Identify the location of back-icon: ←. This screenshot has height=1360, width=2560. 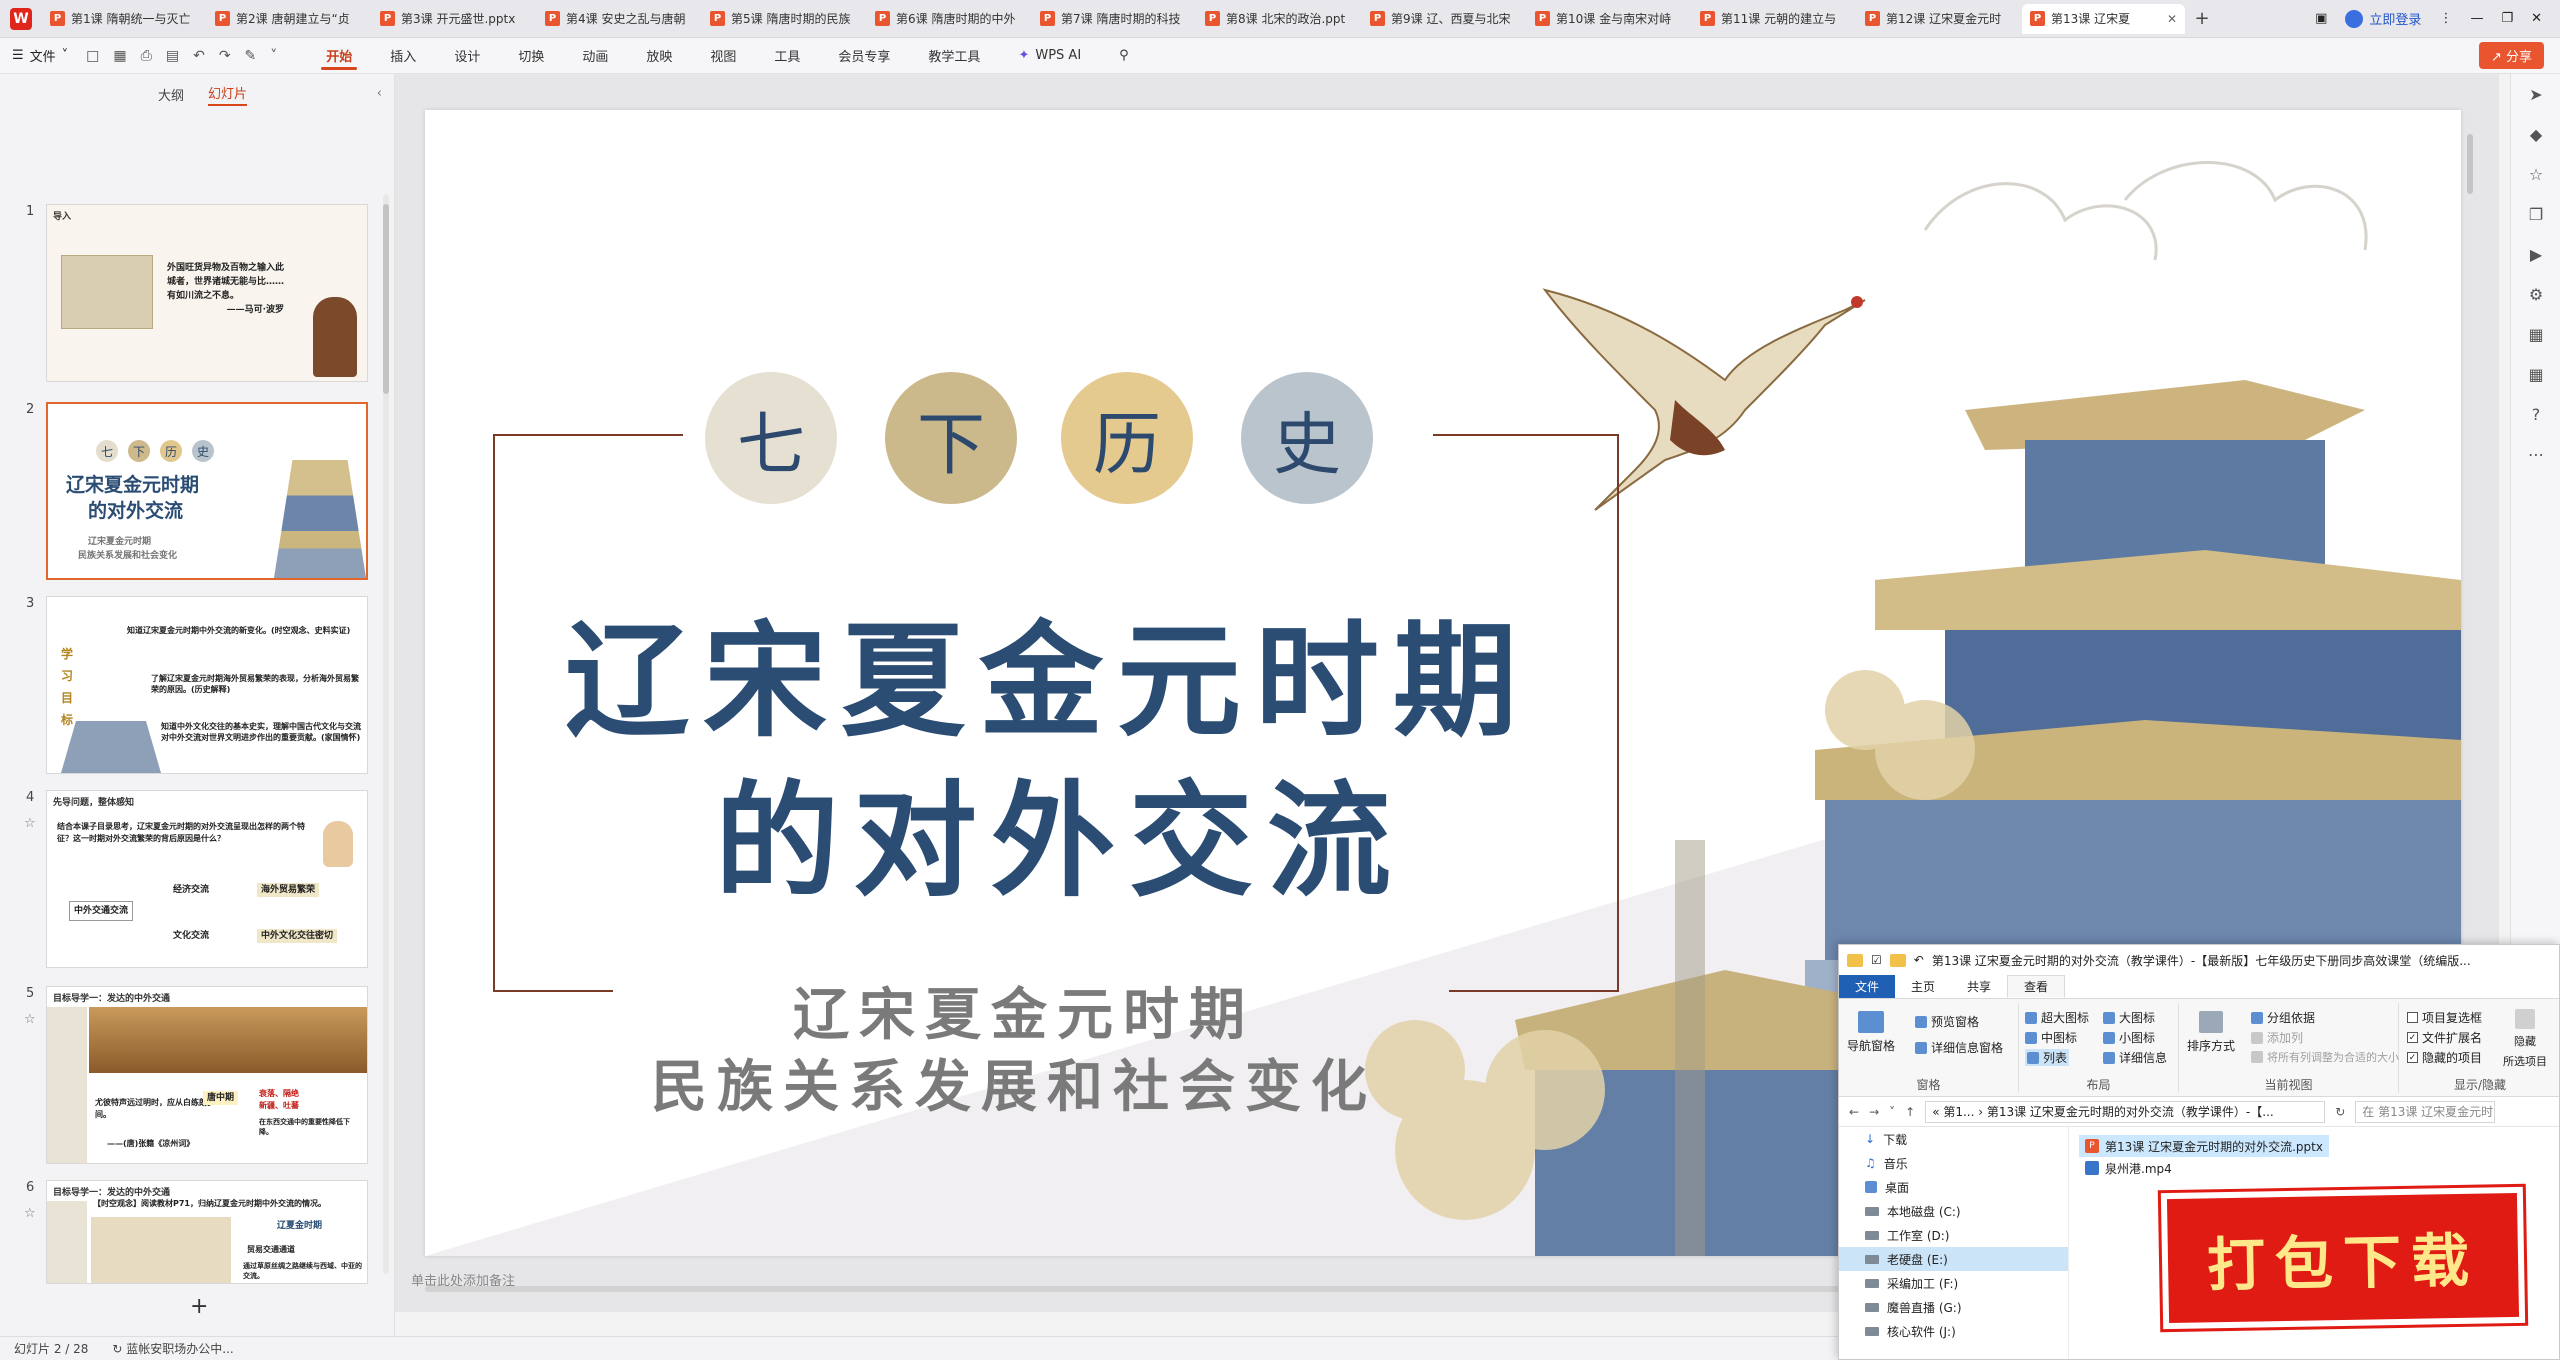
(1854, 1112).